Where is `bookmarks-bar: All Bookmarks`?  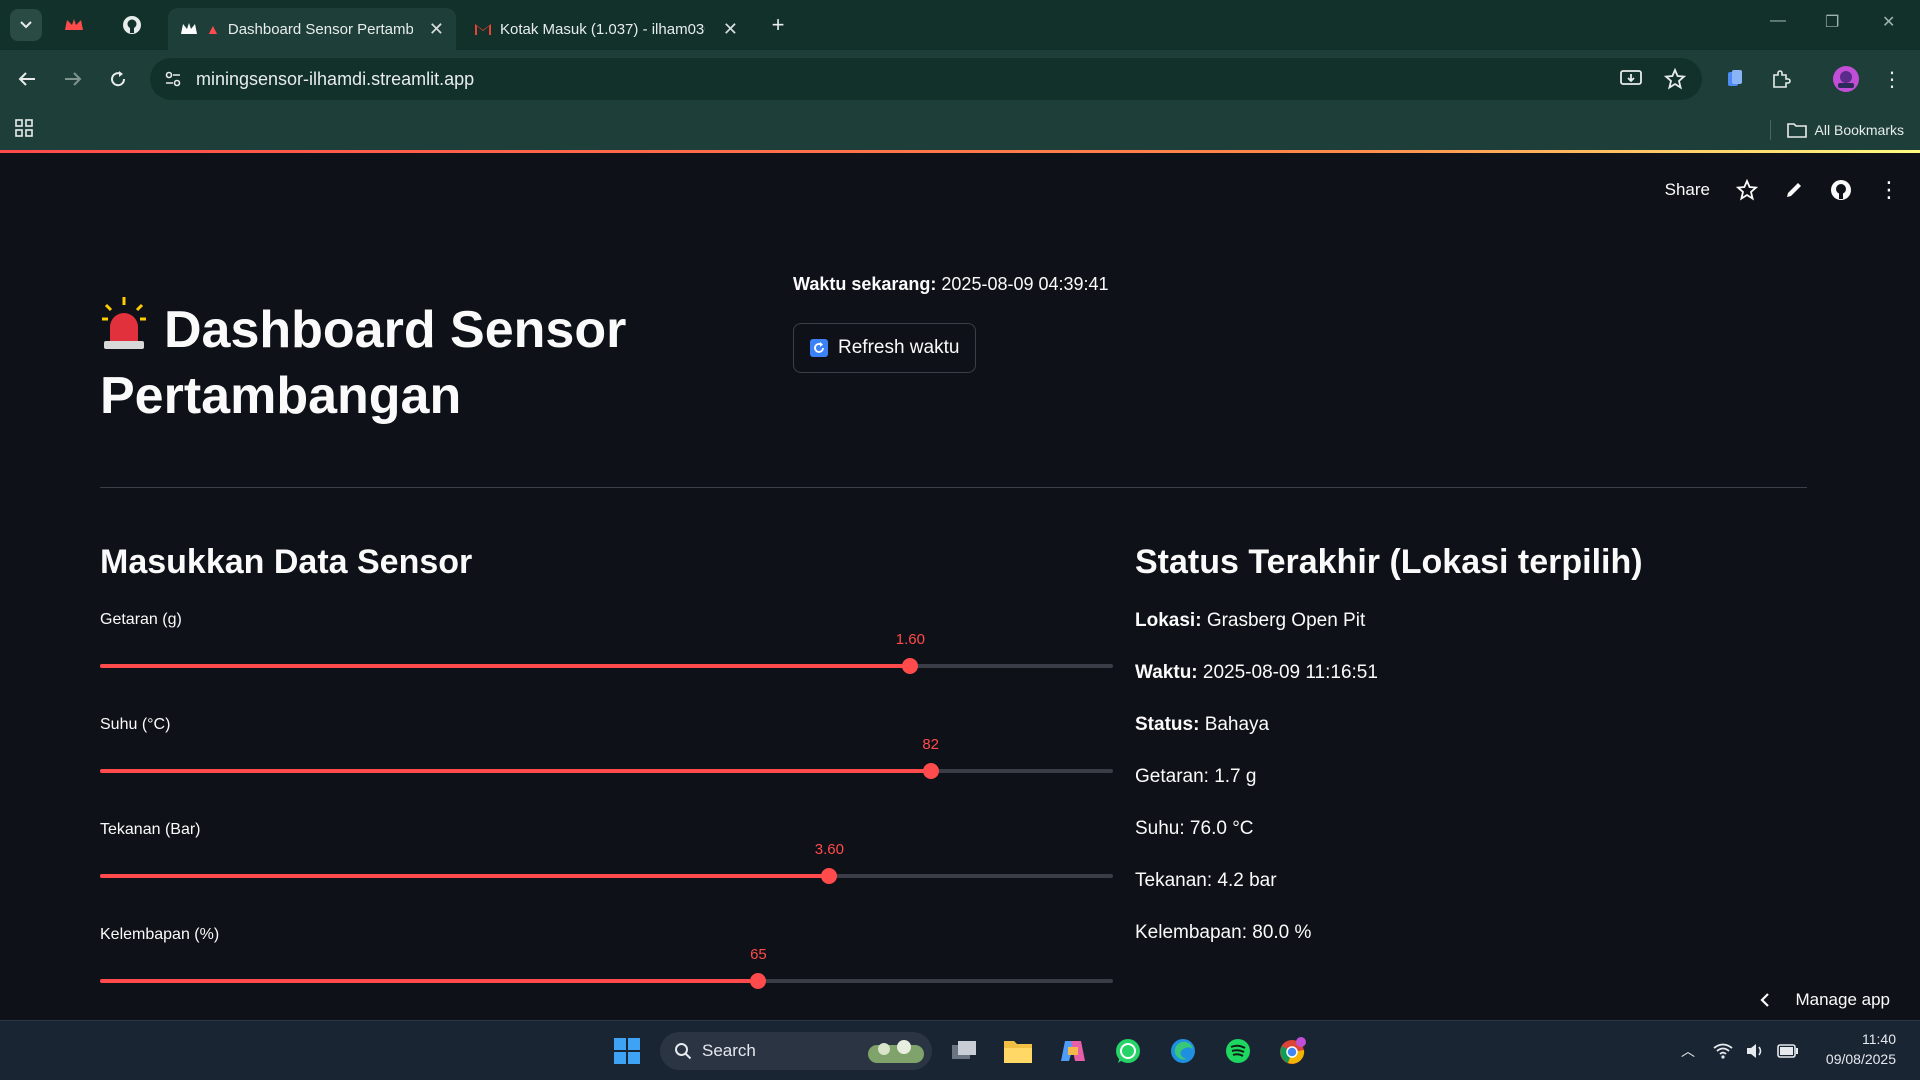 bookmarks-bar: All Bookmarks is located at coordinates (960, 130).